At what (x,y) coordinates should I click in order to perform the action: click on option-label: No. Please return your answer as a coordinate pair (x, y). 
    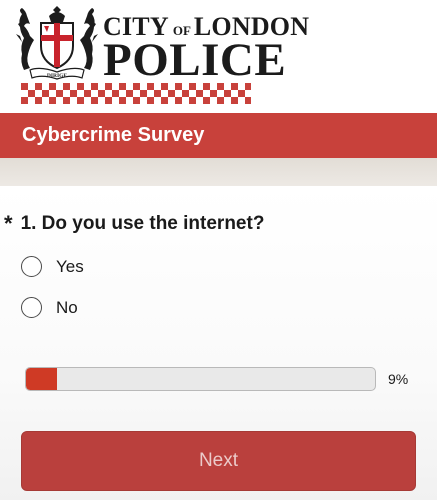
    Looking at the image, I should click on (67, 308).